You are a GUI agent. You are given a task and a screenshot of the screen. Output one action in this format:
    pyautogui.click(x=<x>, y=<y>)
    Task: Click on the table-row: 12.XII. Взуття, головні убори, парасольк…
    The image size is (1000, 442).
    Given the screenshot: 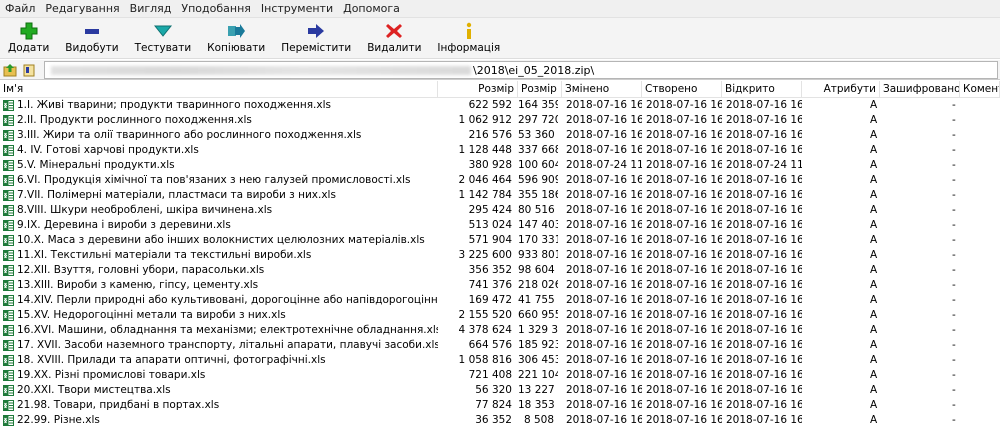 What is the action you would take?
    pyautogui.click(x=500, y=270)
    